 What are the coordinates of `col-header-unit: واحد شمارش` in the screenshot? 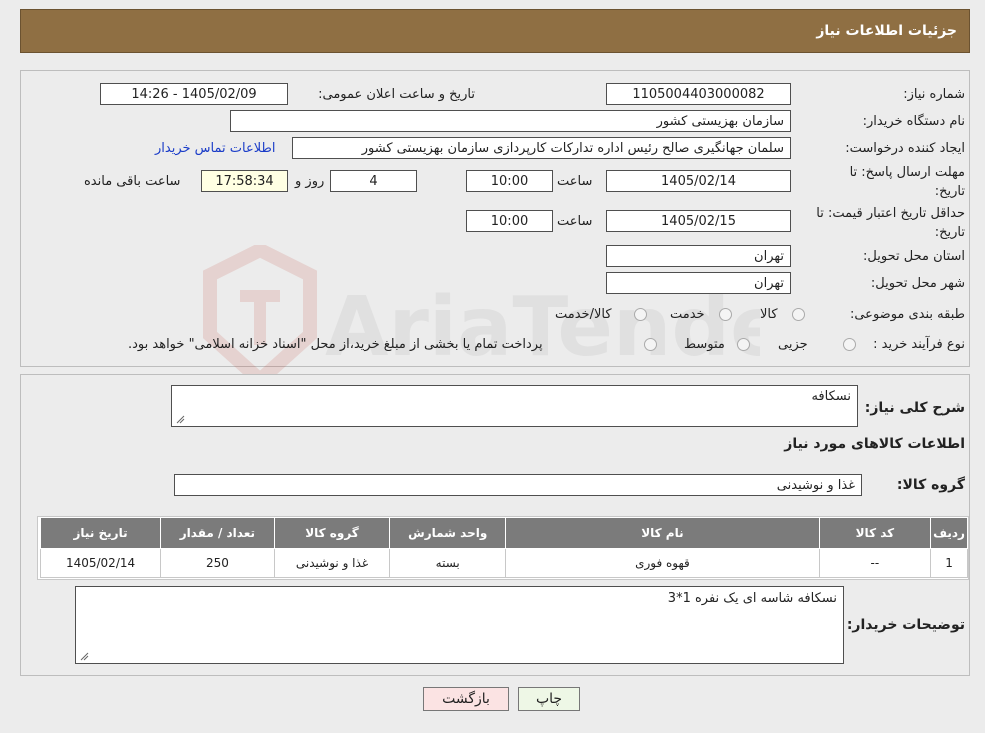 It's located at (448, 533).